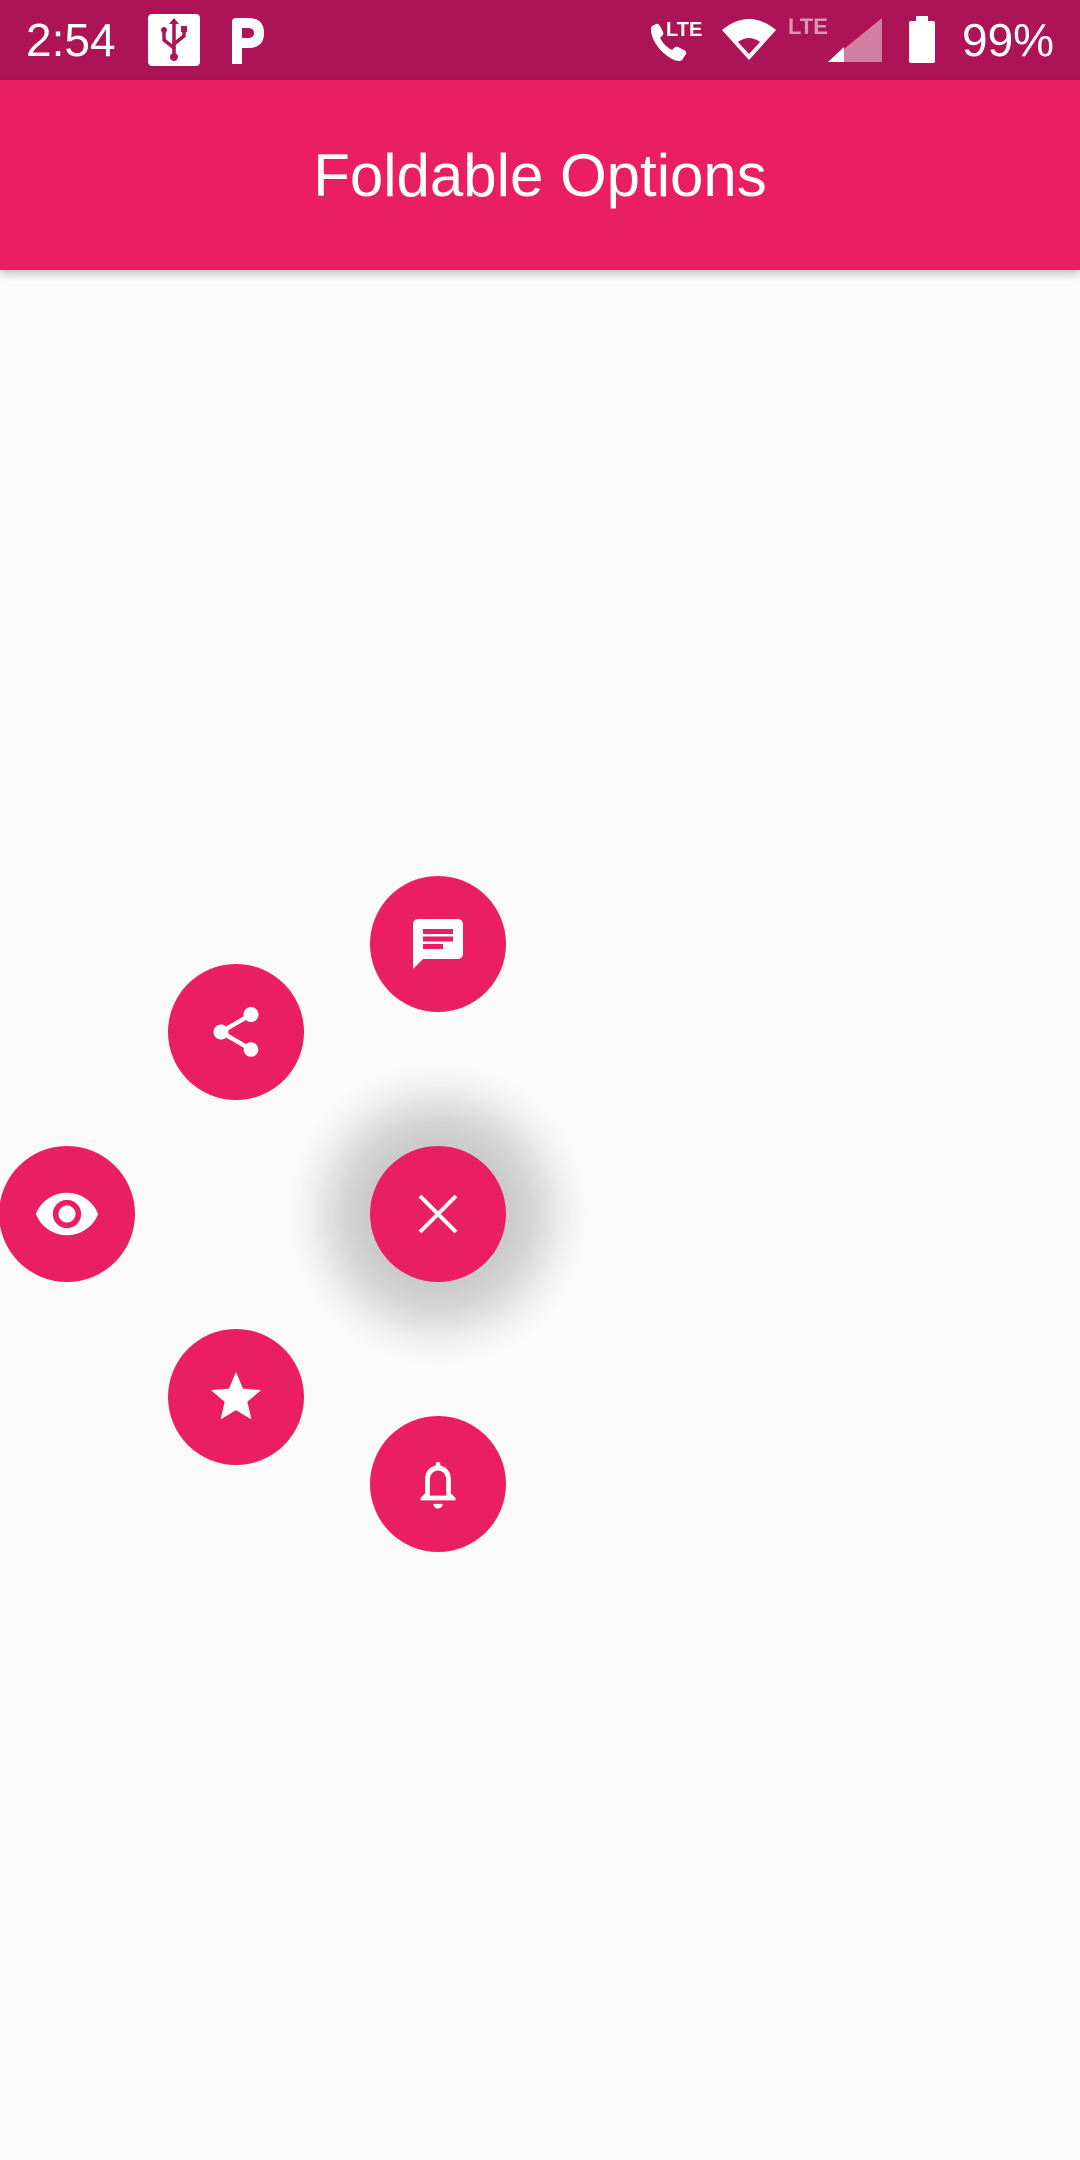 The width and height of the screenshot is (1080, 2160). What do you see at coordinates (749, 40) in the screenshot?
I see `wifi-icon` at bounding box center [749, 40].